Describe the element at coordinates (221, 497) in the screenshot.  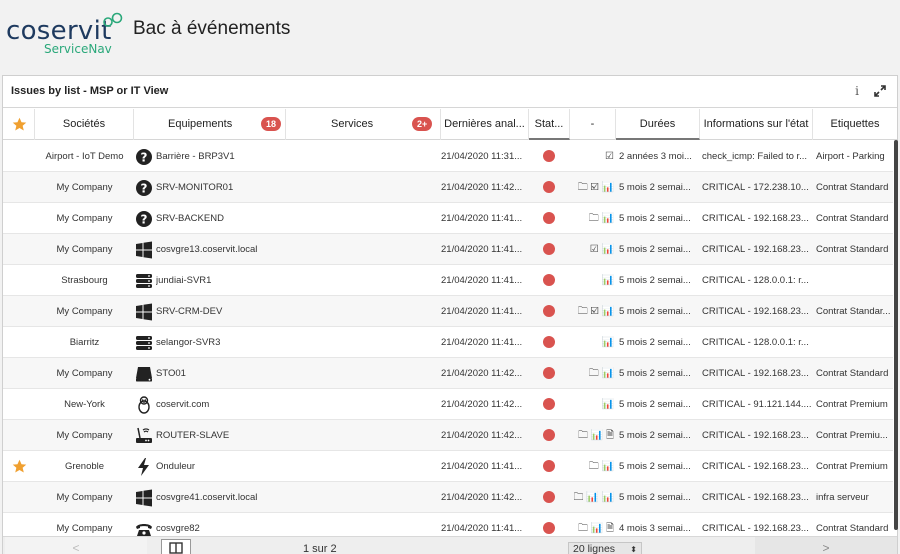
I see `equipment-cell: cosvgre41.coservit.local` at that location.